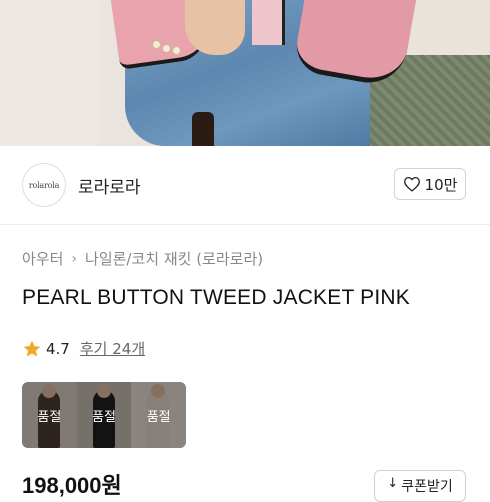 This screenshot has width=490, height=502. I want to click on brand-logo-text: rolarola, so click(44, 185).